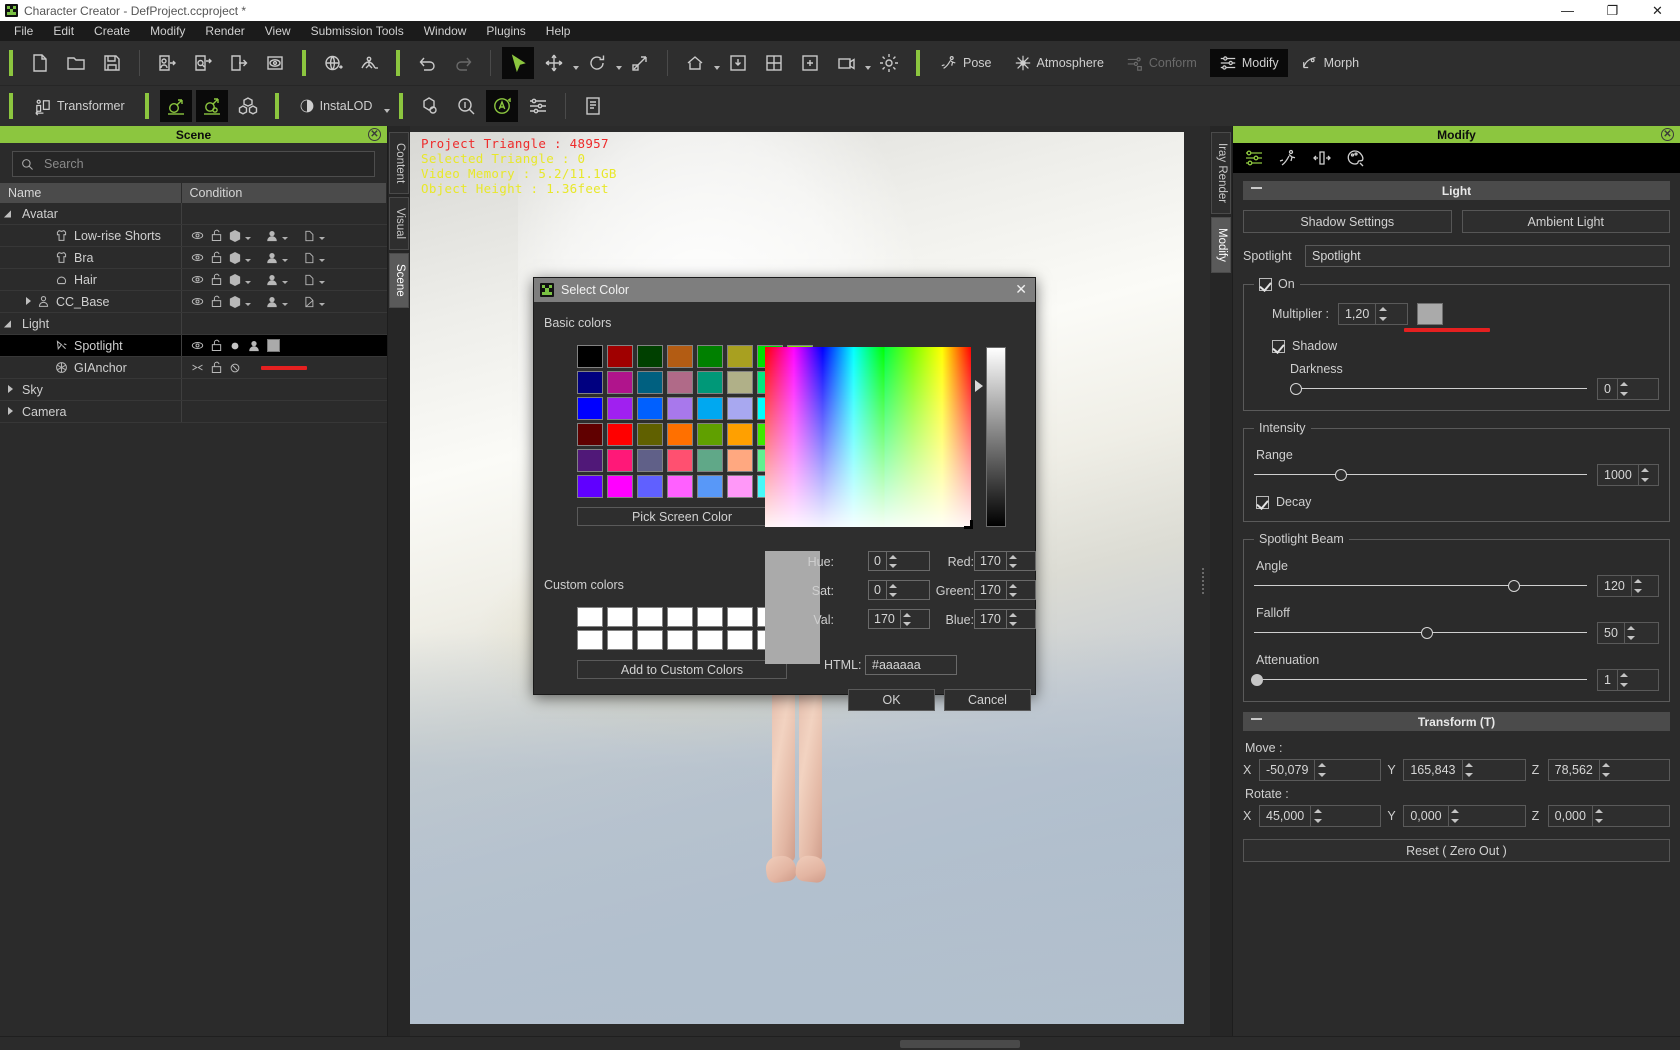 The height and width of the screenshot is (1050, 1680). Describe the element at coordinates (1456, 850) in the screenshot. I see `reset-zero-out-button: Reset ( Zero Out )` at that location.